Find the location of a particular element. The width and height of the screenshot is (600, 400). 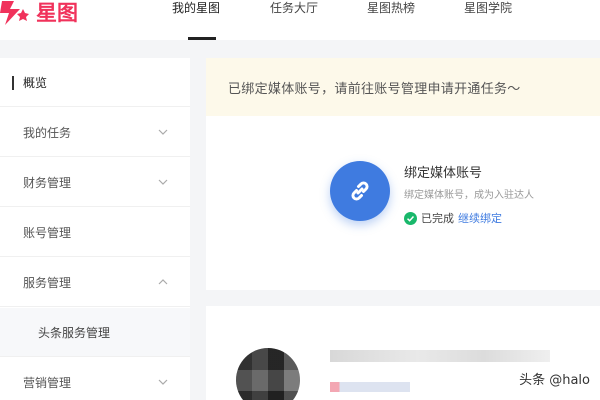

logo-text: 星图 is located at coordinates (57, 13).